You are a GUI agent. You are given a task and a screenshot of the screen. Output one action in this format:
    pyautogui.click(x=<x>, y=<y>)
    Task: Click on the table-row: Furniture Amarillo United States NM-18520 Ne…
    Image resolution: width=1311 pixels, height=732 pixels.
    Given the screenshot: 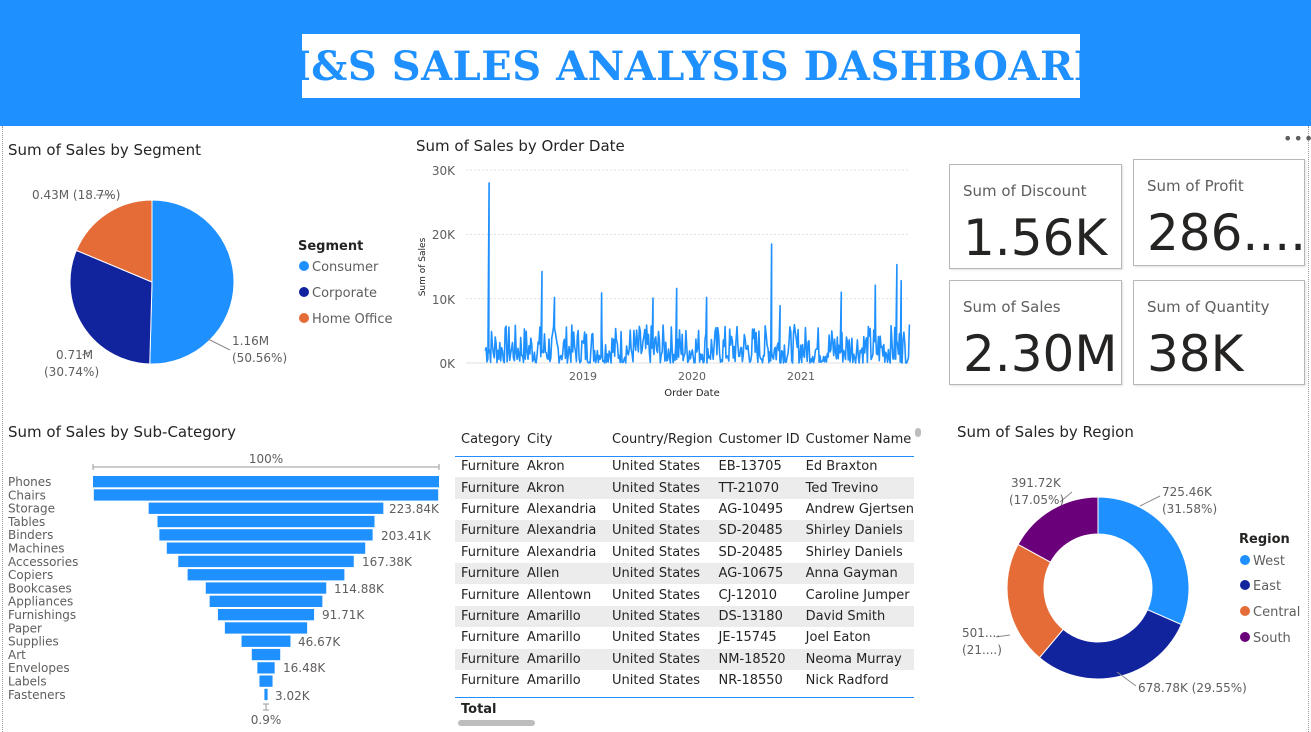 What is the action you would take?
    pyautogui.click(x=684, y=659)
    